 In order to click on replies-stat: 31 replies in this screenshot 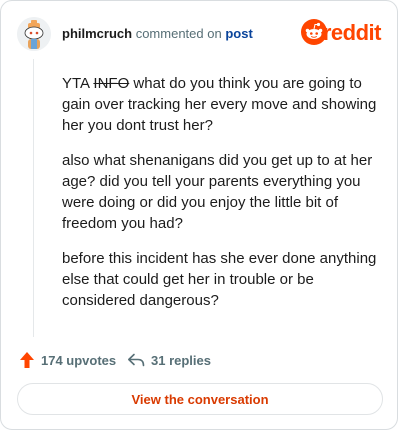, I will do `click(169, 360)`.